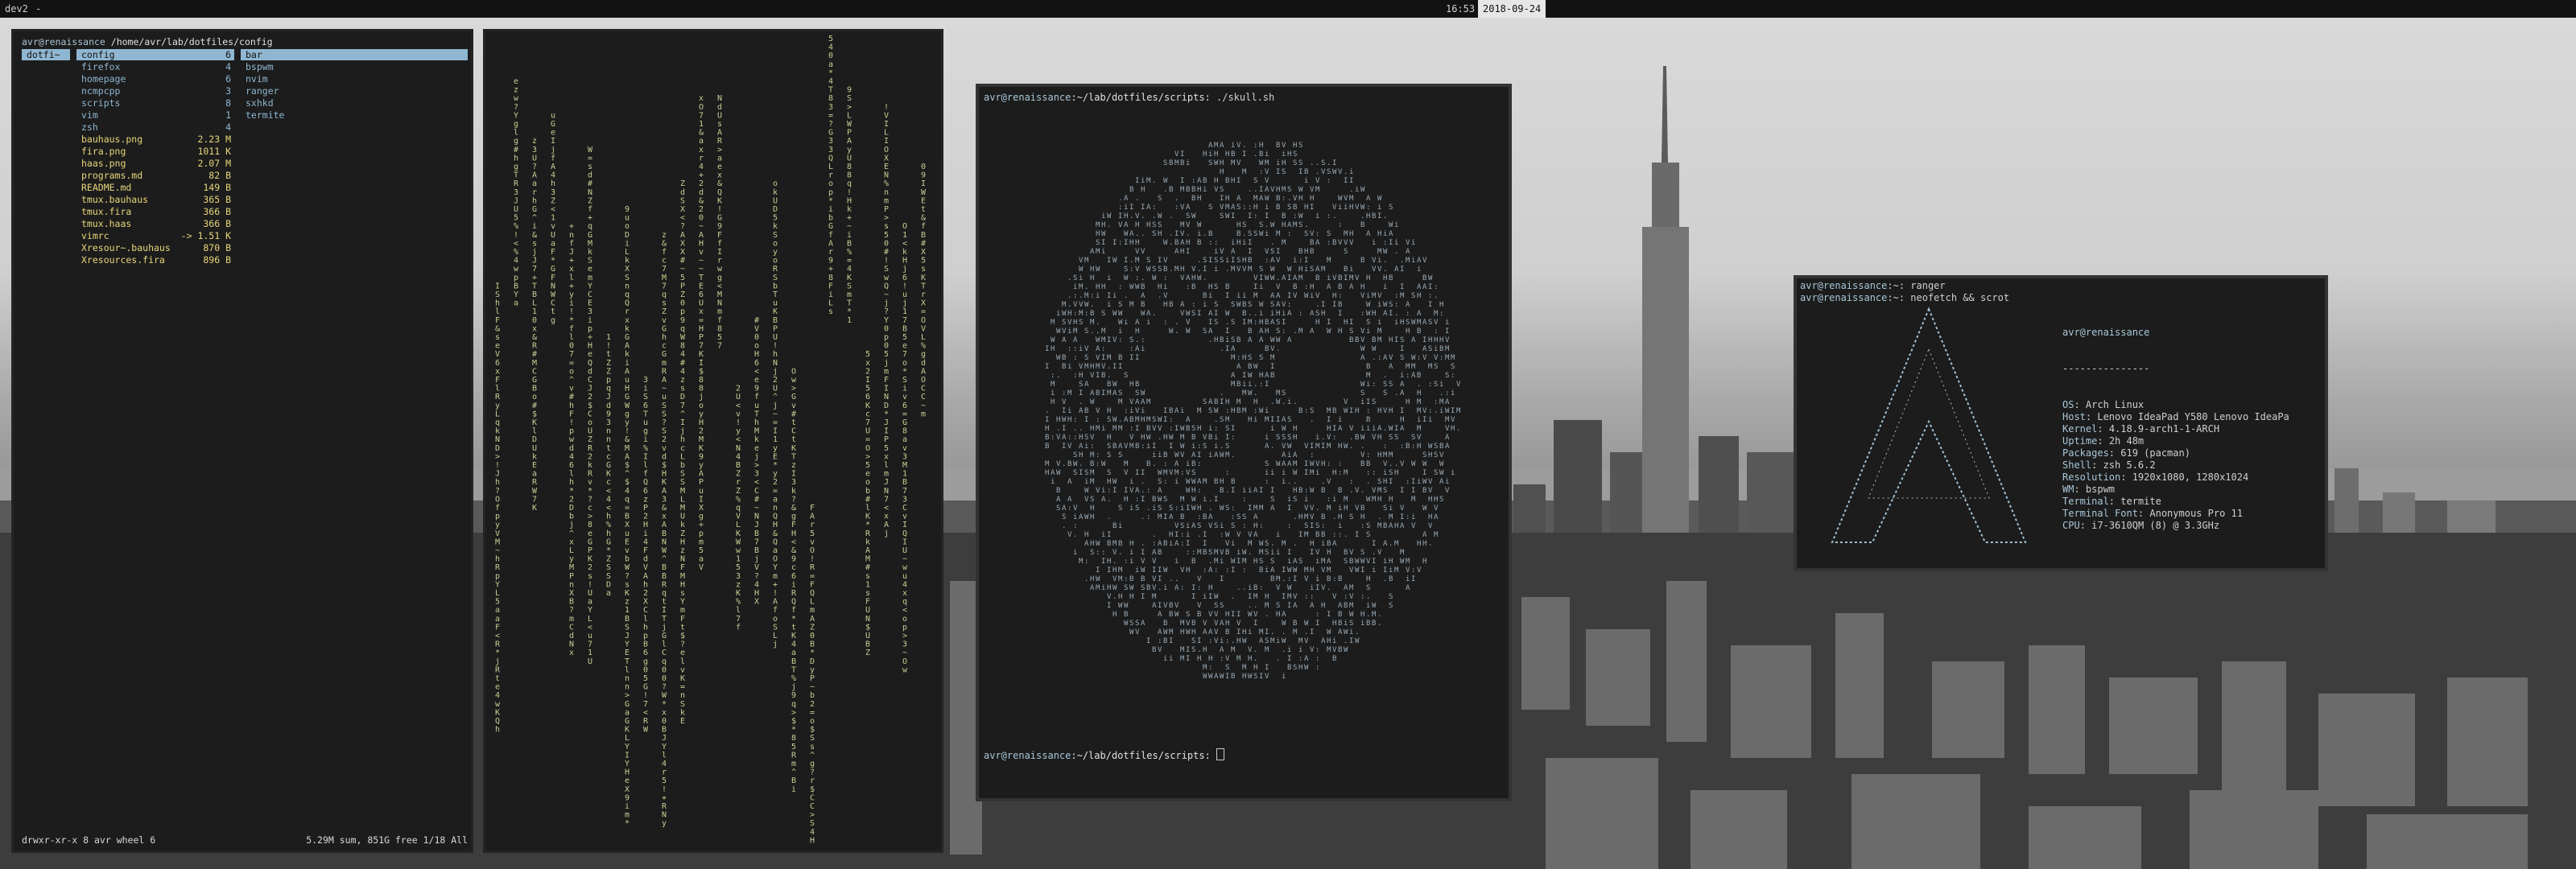 The width and height of the screenshot is (2576, 869). I want to click on current_col-entry: zsh 4, so click(155, 127).